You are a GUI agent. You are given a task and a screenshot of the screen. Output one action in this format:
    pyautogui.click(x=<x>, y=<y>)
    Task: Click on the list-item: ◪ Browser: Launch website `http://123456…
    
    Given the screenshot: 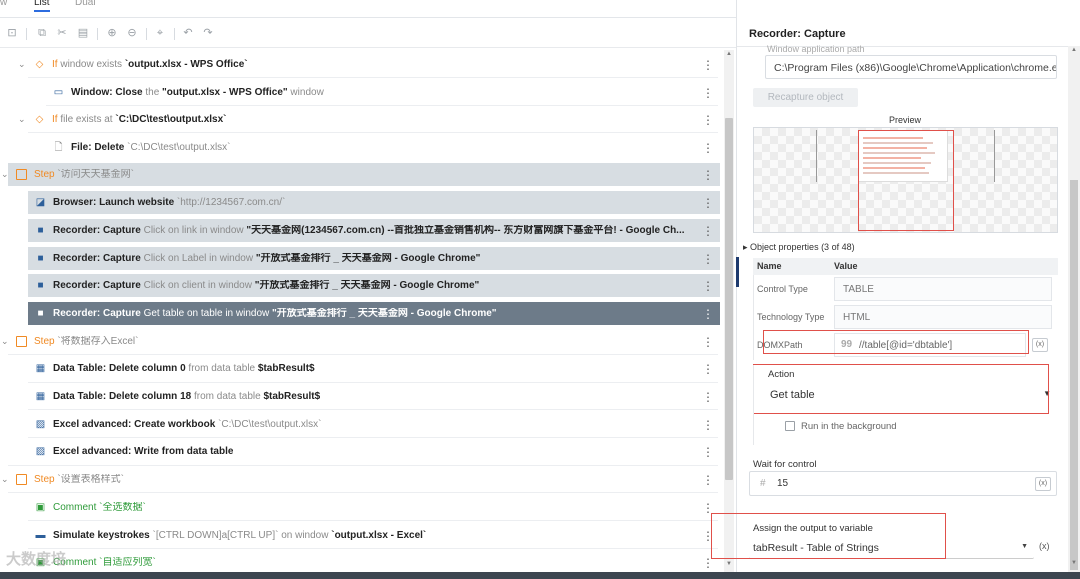 What is the action you would take?
    pyautogui.click(x=368, y=202)
    